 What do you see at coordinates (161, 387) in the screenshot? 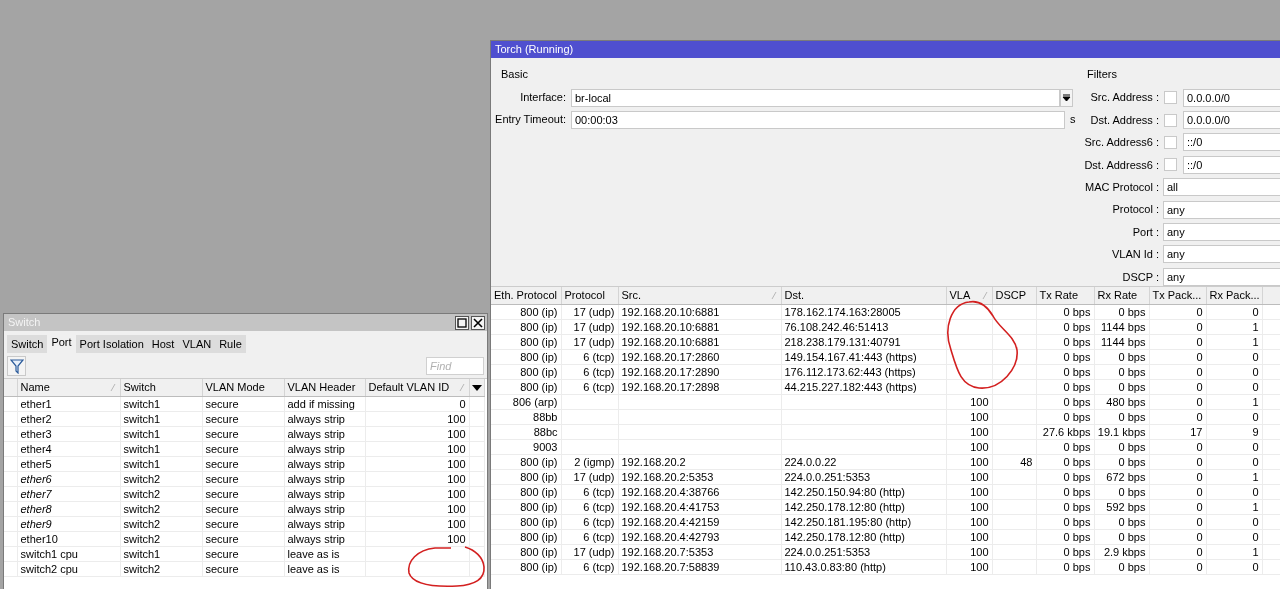
I see `column-header: Switch` at bounding box center [161, 387].